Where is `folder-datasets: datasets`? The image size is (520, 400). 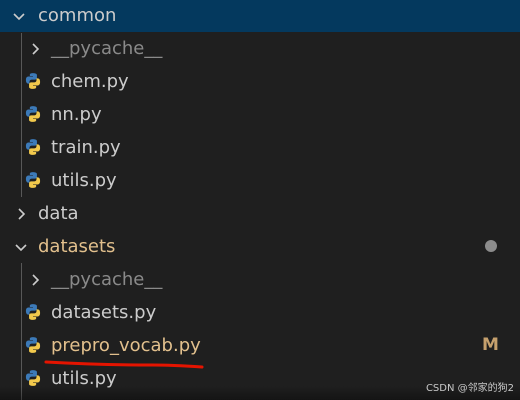 folder-datasets: datasets is located at coordinates (260, 246).